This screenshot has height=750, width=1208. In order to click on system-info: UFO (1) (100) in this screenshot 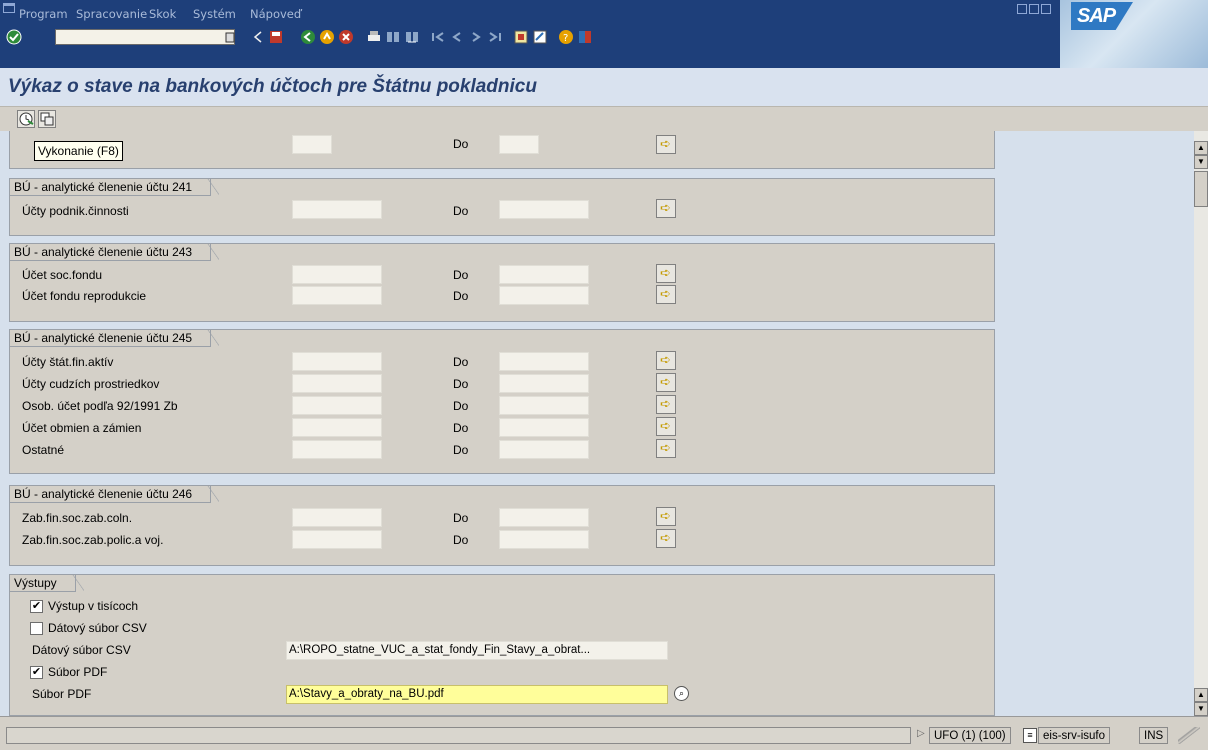, I will do `click(970, 735)`.